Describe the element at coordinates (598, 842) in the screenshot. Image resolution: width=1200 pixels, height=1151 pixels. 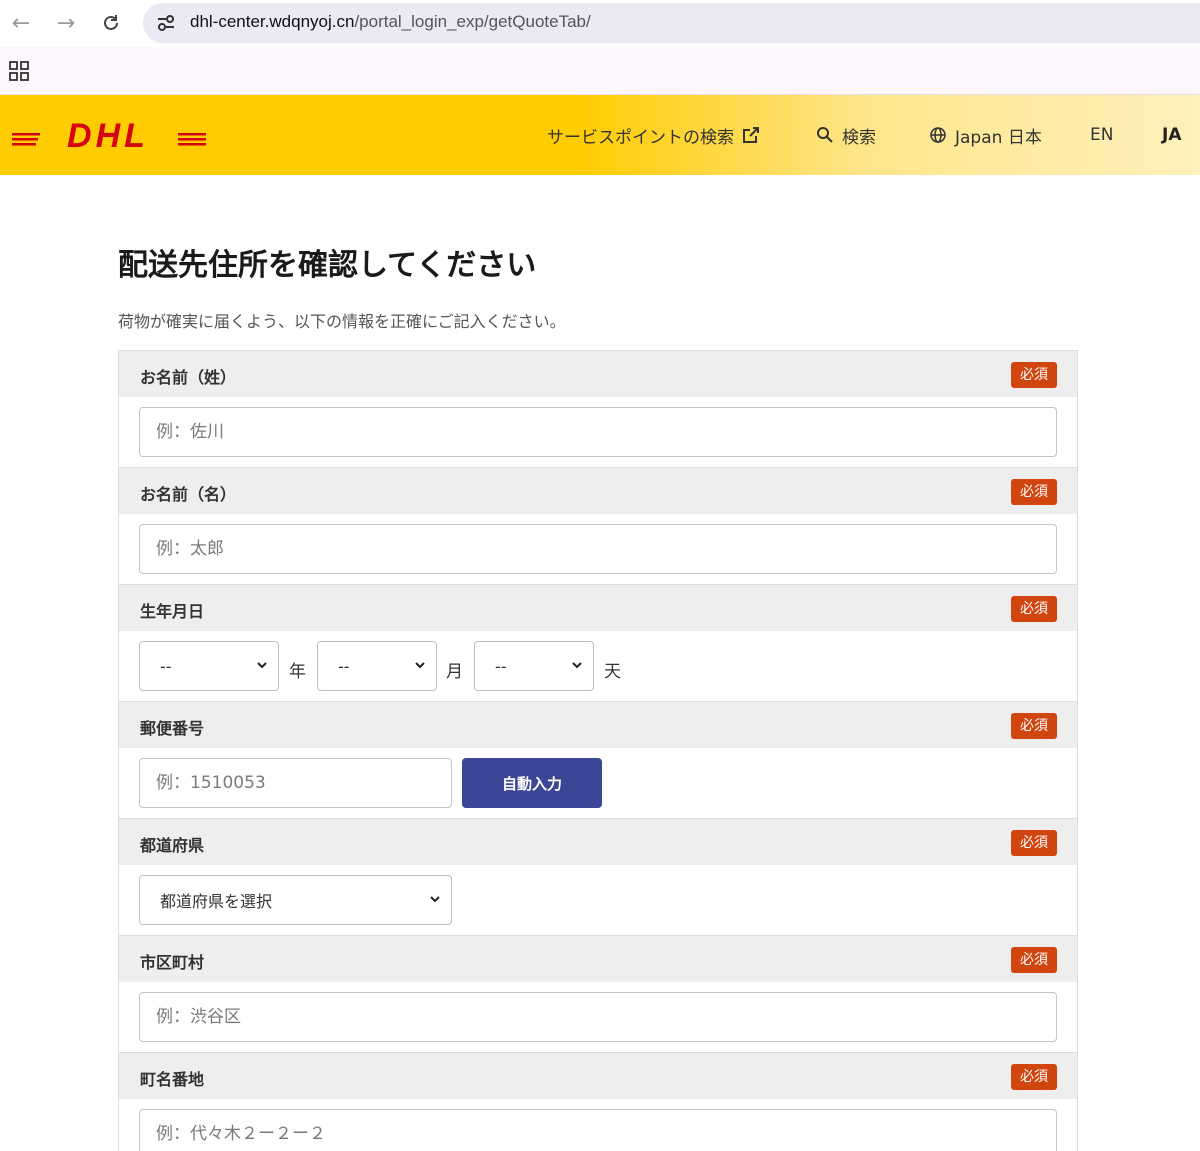
I see `section-header: 都道府県 必須` at that location.